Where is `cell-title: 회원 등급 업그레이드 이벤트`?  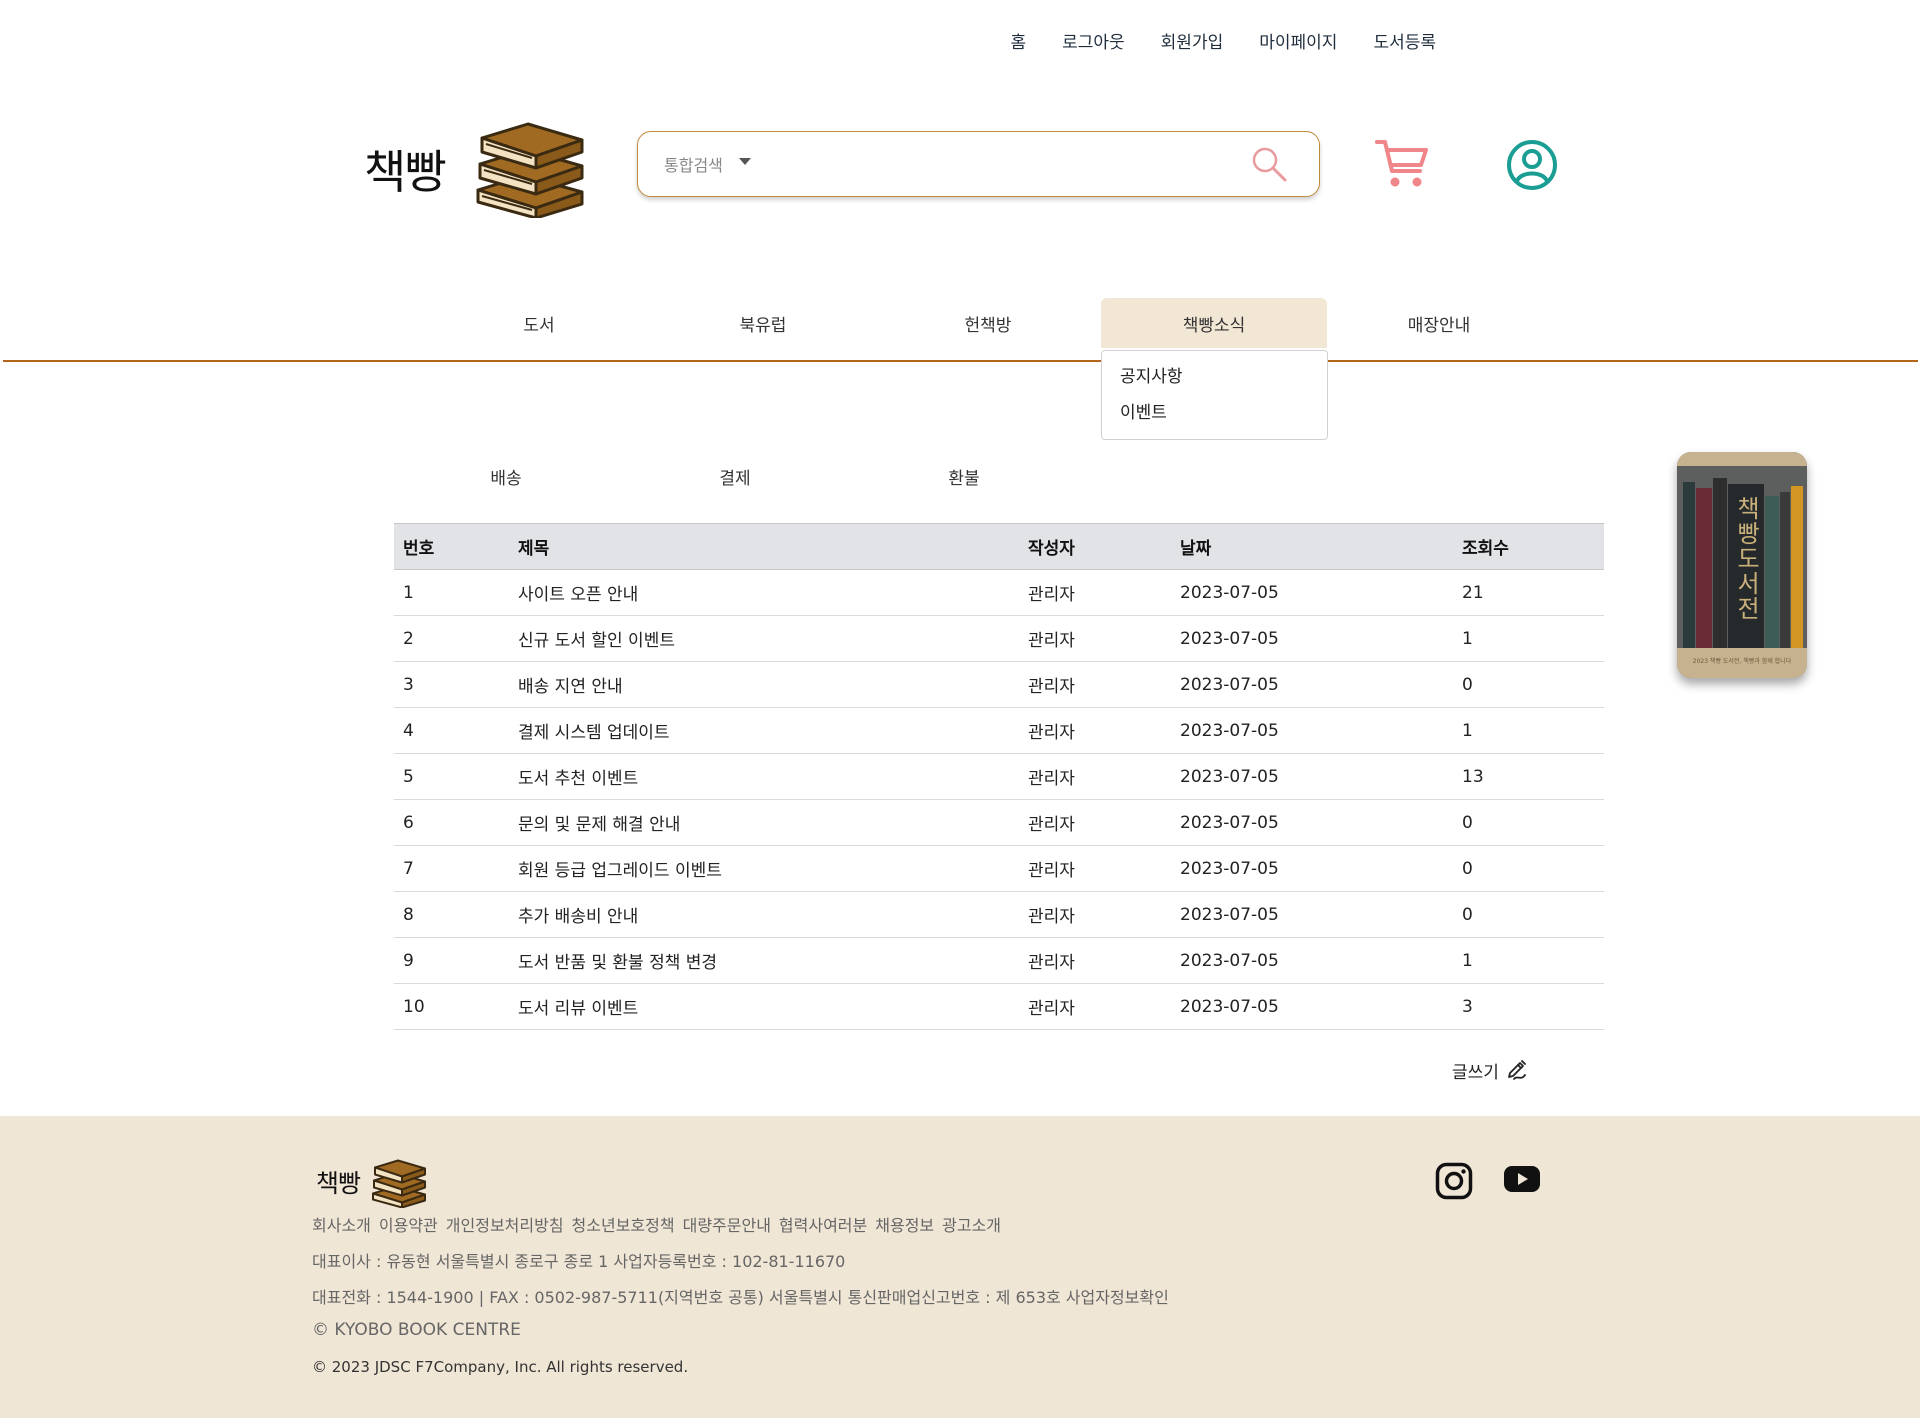
cell-title: 회원 등급 업그레이드 이벤트 is located at coordinates (764, 868).